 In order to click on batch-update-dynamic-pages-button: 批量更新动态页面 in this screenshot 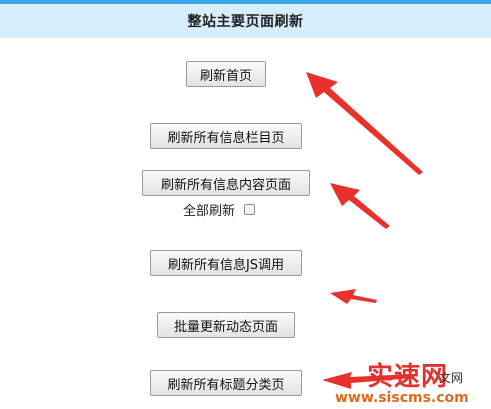, I will do `click(226, 325)`.